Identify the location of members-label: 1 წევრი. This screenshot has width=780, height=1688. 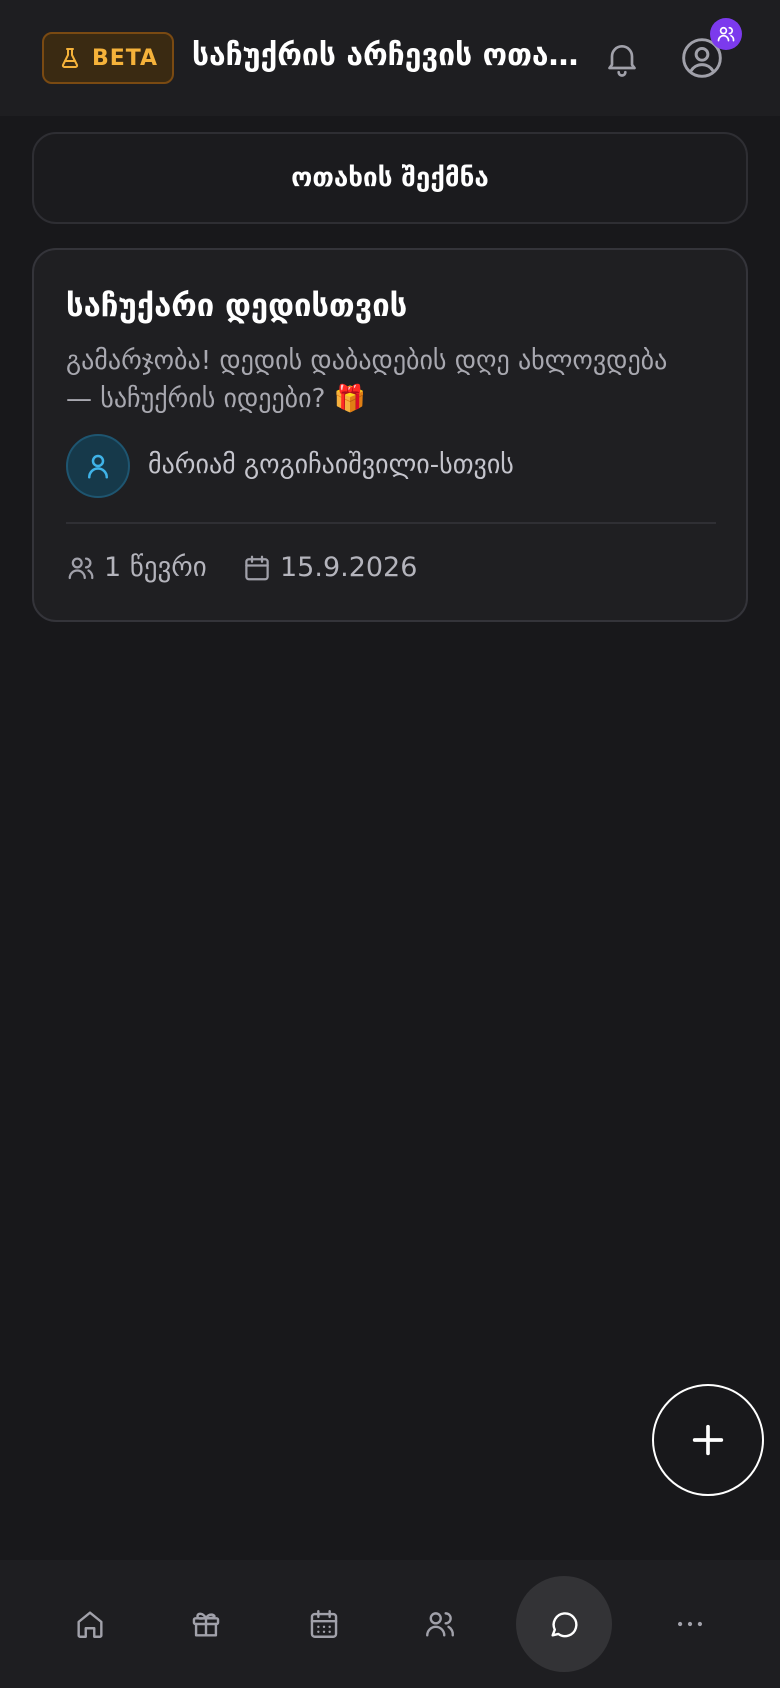
(155, 567).